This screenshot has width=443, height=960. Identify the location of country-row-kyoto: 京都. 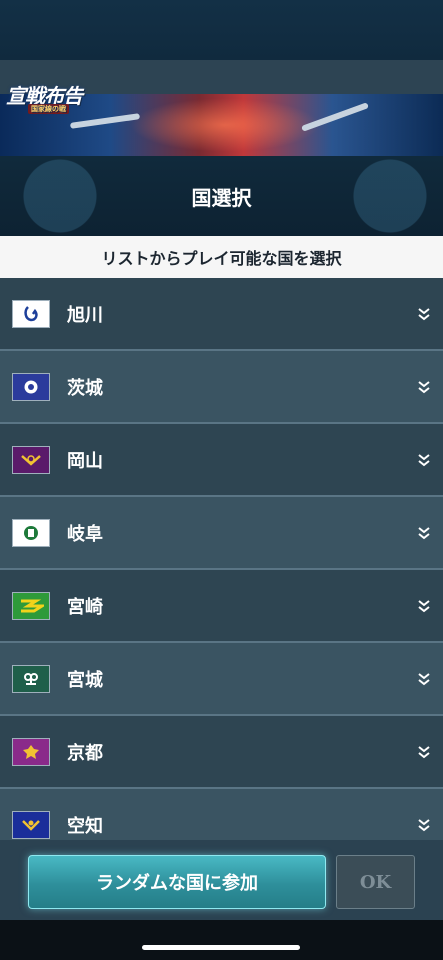
(221, 752).